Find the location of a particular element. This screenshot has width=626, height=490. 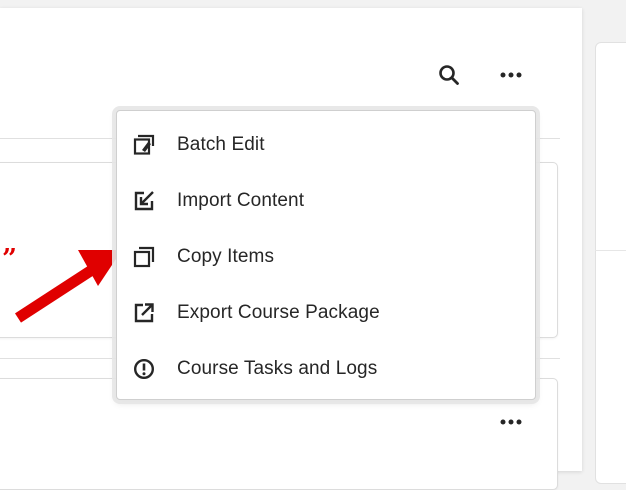

more-options-button is located at coordinates (511, 75).